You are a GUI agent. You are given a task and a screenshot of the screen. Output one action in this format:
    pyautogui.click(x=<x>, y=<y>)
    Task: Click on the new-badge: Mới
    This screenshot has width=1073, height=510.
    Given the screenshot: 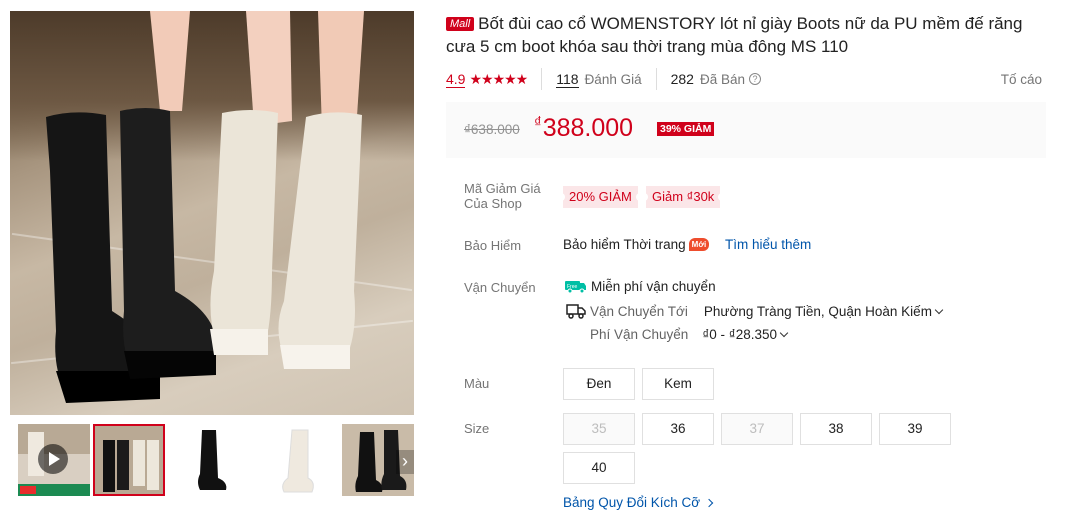 What is the action you would take?
    pyautogui.click(x=699, y=244)
    